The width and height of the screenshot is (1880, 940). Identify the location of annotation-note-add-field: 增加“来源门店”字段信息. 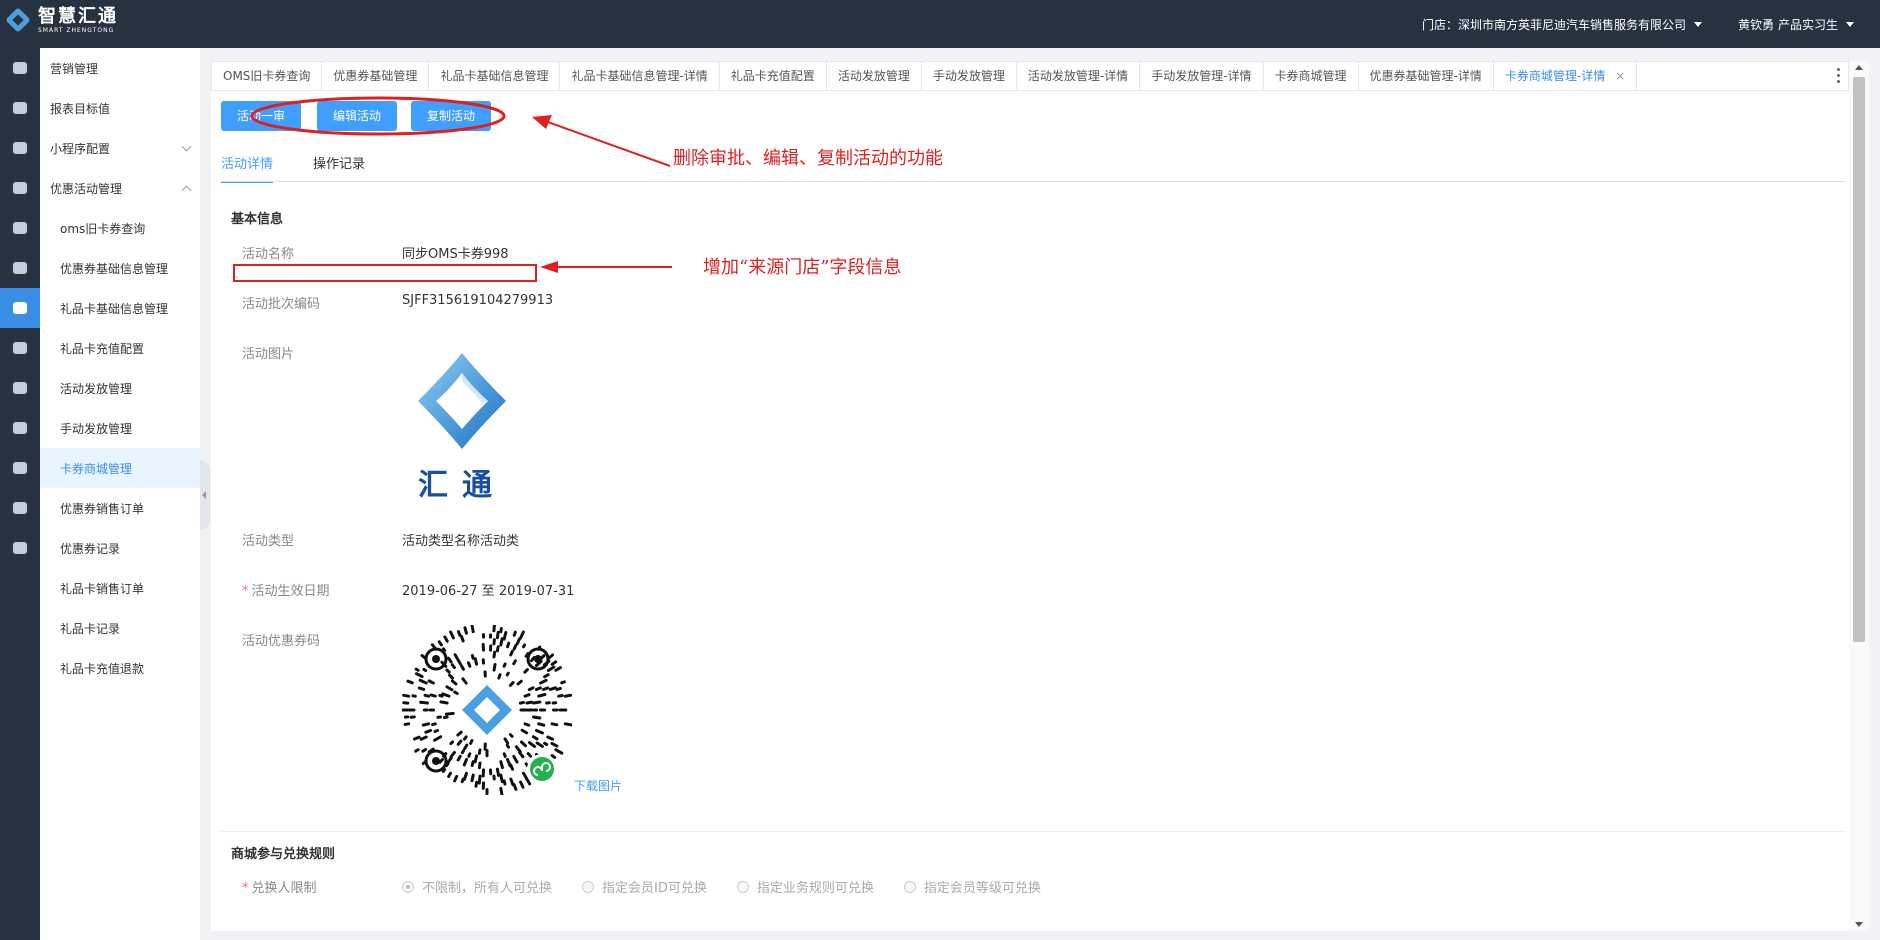
(802, 267).